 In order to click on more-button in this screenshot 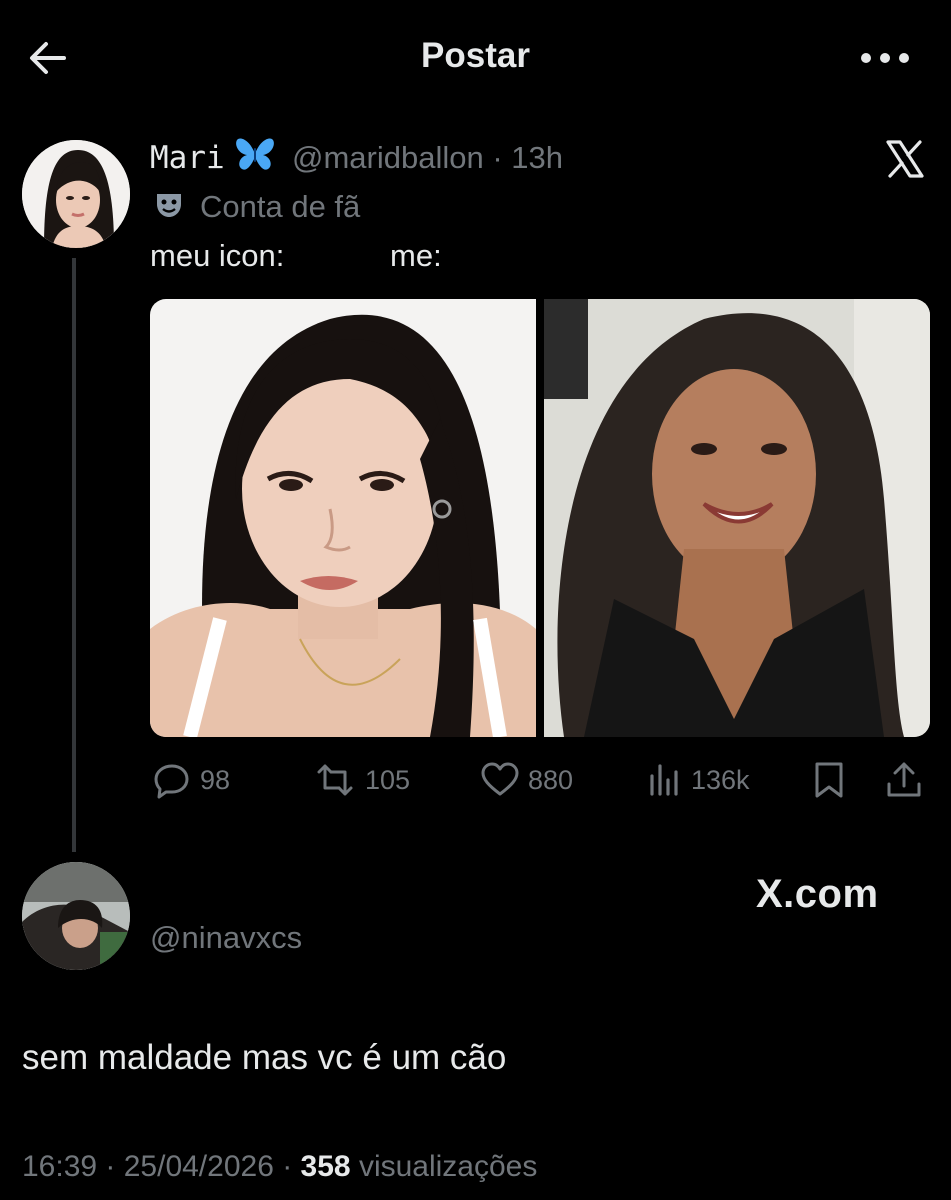, I will do `click(885, 58)`.